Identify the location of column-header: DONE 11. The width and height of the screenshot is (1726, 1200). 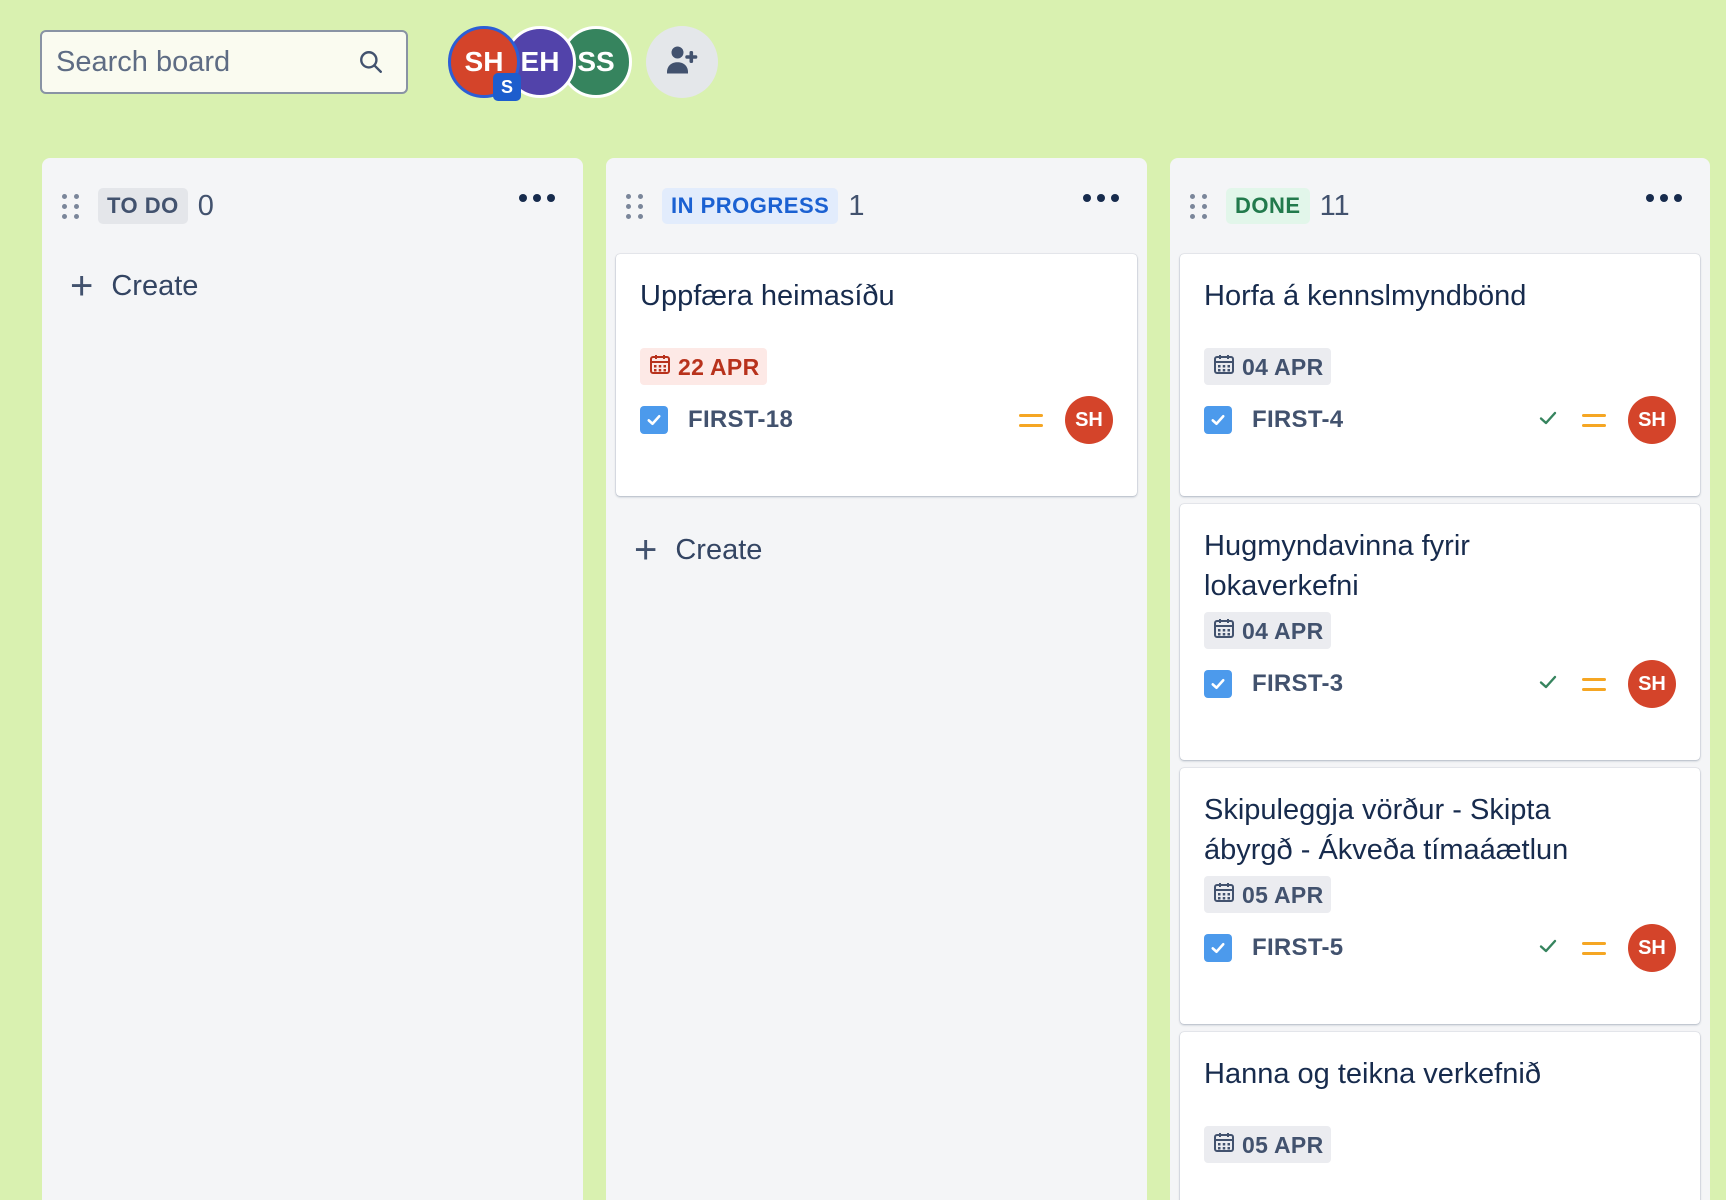
(1440, 206).